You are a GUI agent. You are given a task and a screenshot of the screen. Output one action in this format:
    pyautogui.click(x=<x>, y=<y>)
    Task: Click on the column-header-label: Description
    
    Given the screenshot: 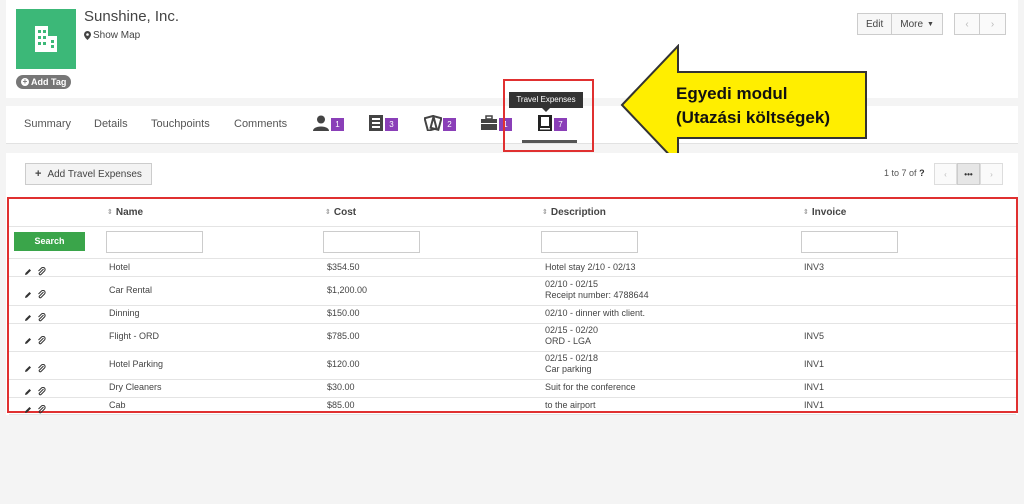 What is the action you would take?
    pyautogui.click(x=578, y=212)
    